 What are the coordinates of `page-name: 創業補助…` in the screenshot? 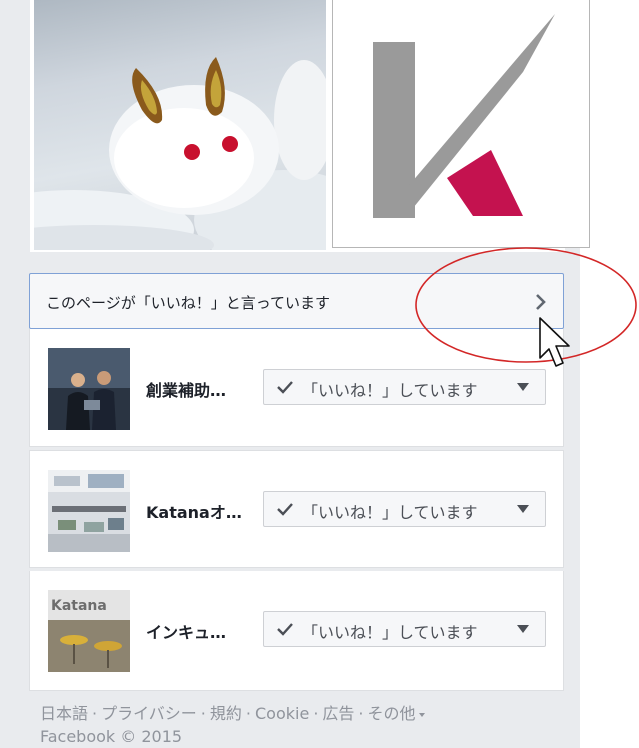 It's located at (186, 389).